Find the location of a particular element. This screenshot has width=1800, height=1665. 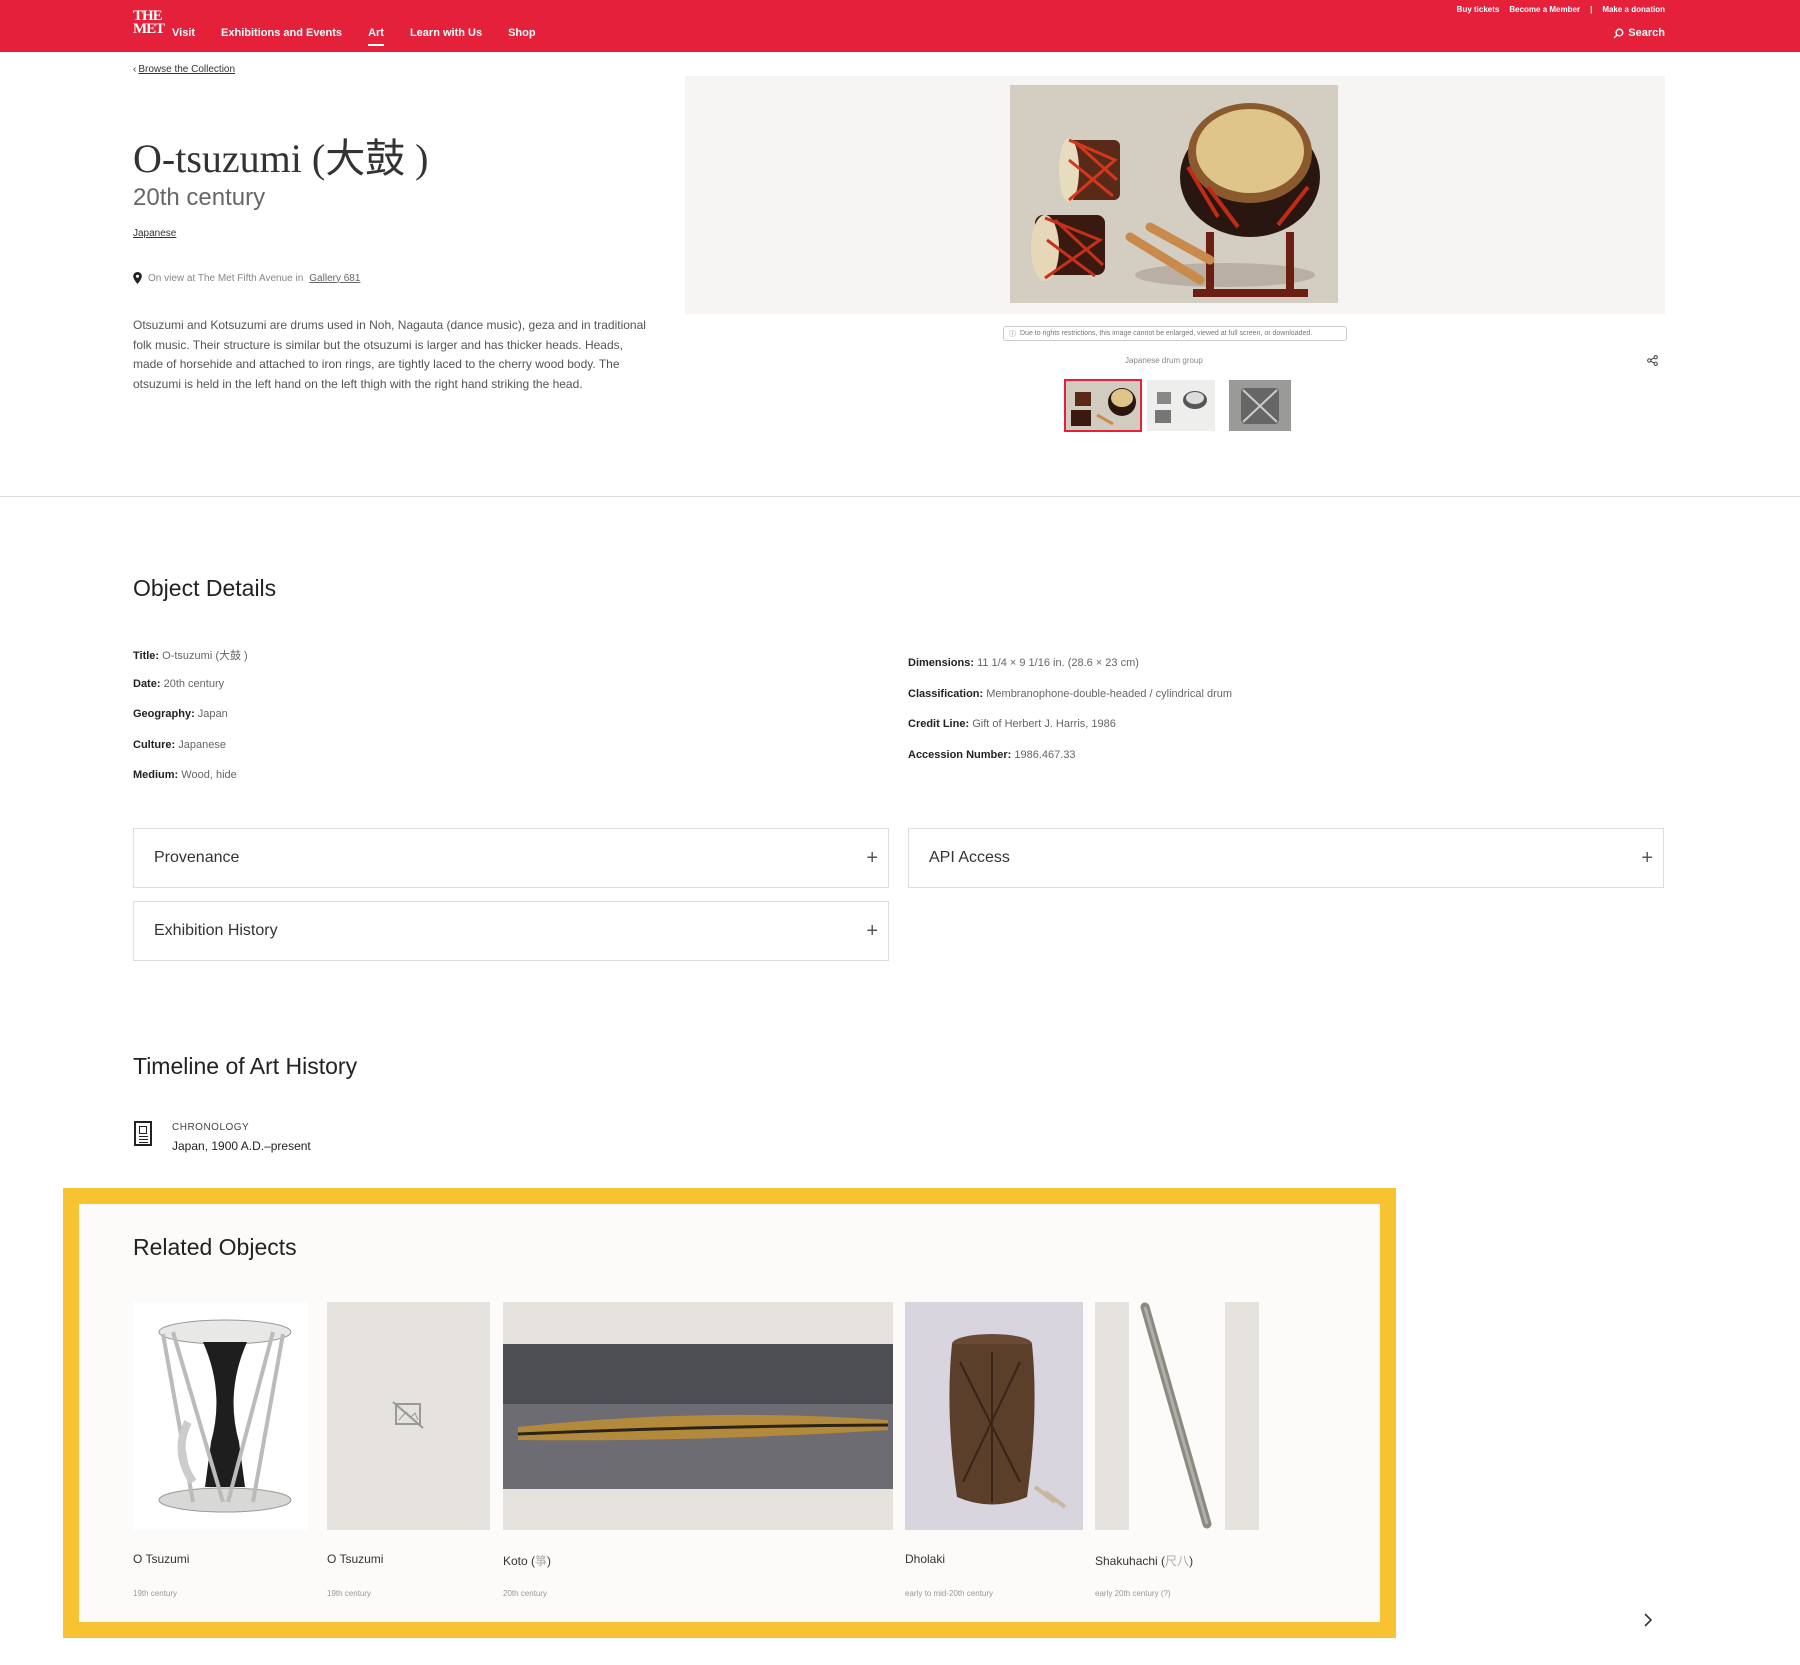

related-objects-heading: Related Objects is located at coordinates (215, 1247).